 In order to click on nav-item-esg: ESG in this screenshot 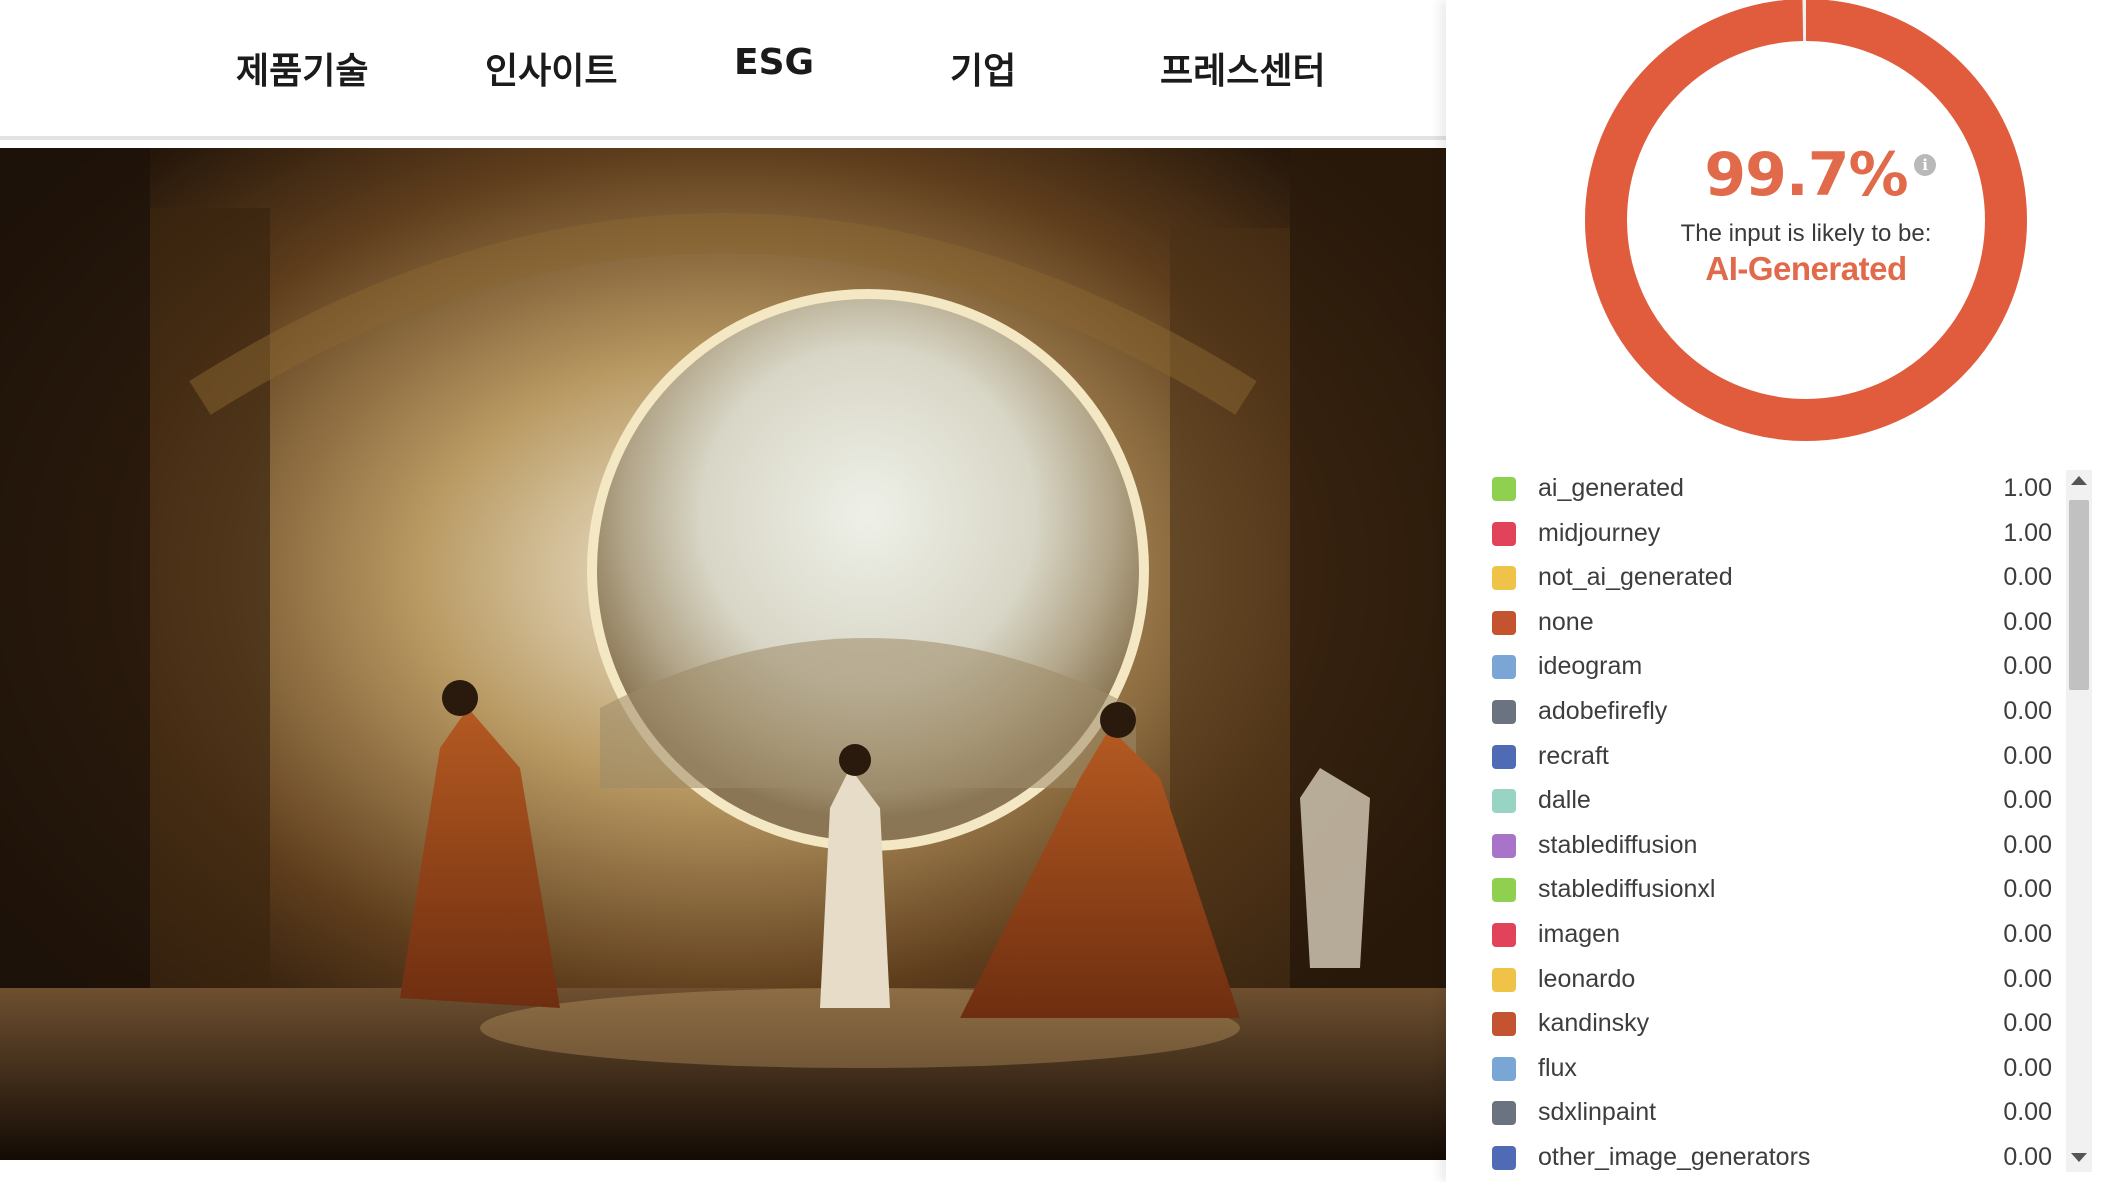, I will do `click(774, 62)`.